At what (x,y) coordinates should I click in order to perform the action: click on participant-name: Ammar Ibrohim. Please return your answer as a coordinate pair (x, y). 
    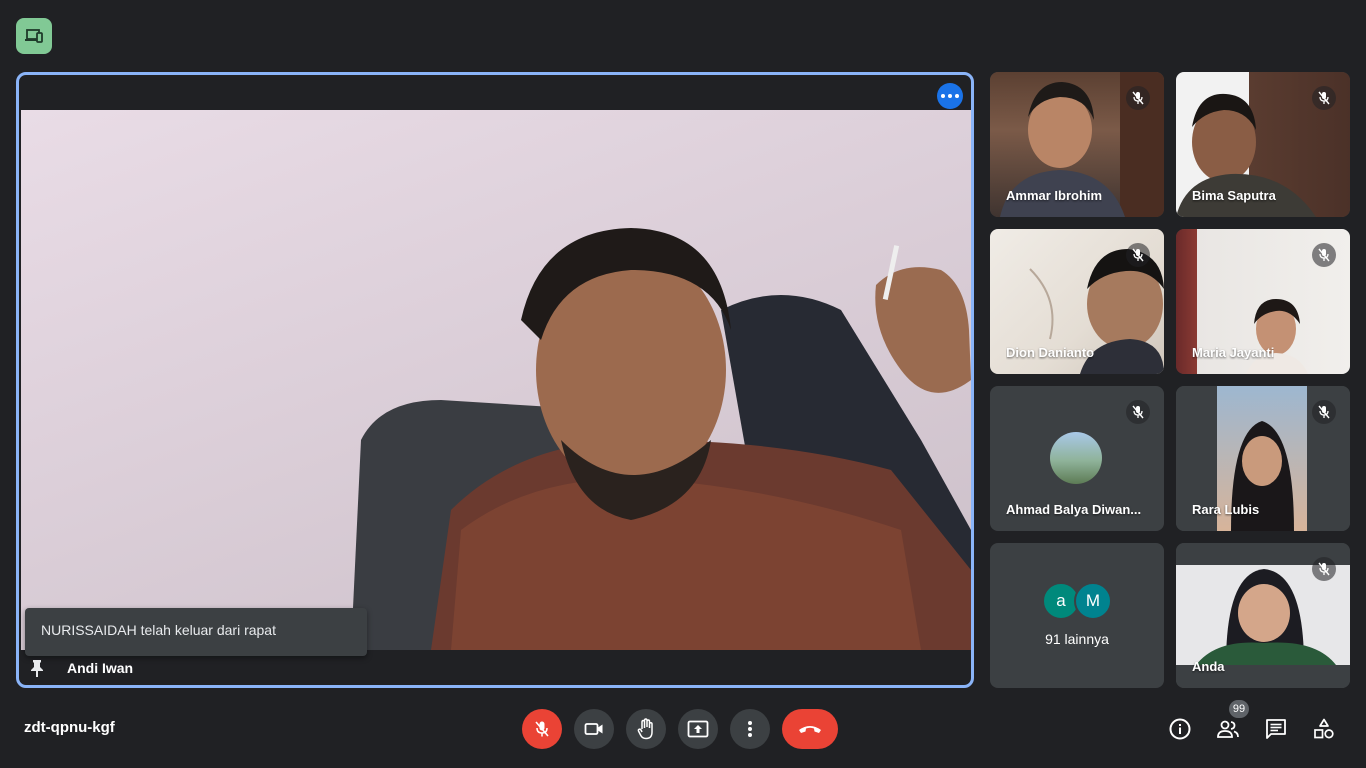
    Looking at the image, I should click on (1054, 195).